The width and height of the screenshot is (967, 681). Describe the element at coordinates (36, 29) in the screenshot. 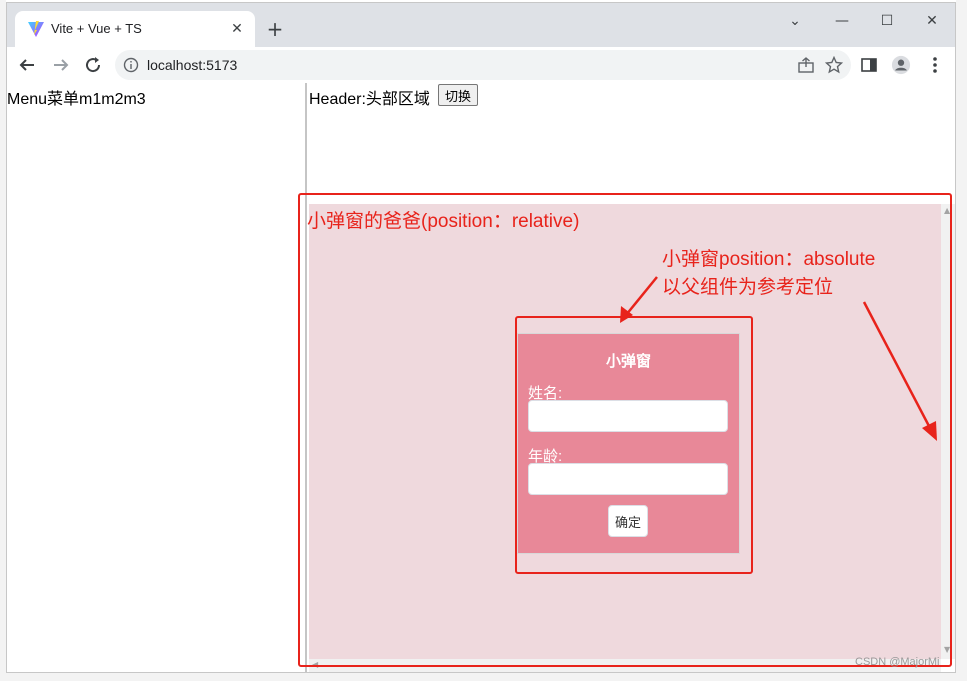

I see `vite-favicon-icon` at that location.